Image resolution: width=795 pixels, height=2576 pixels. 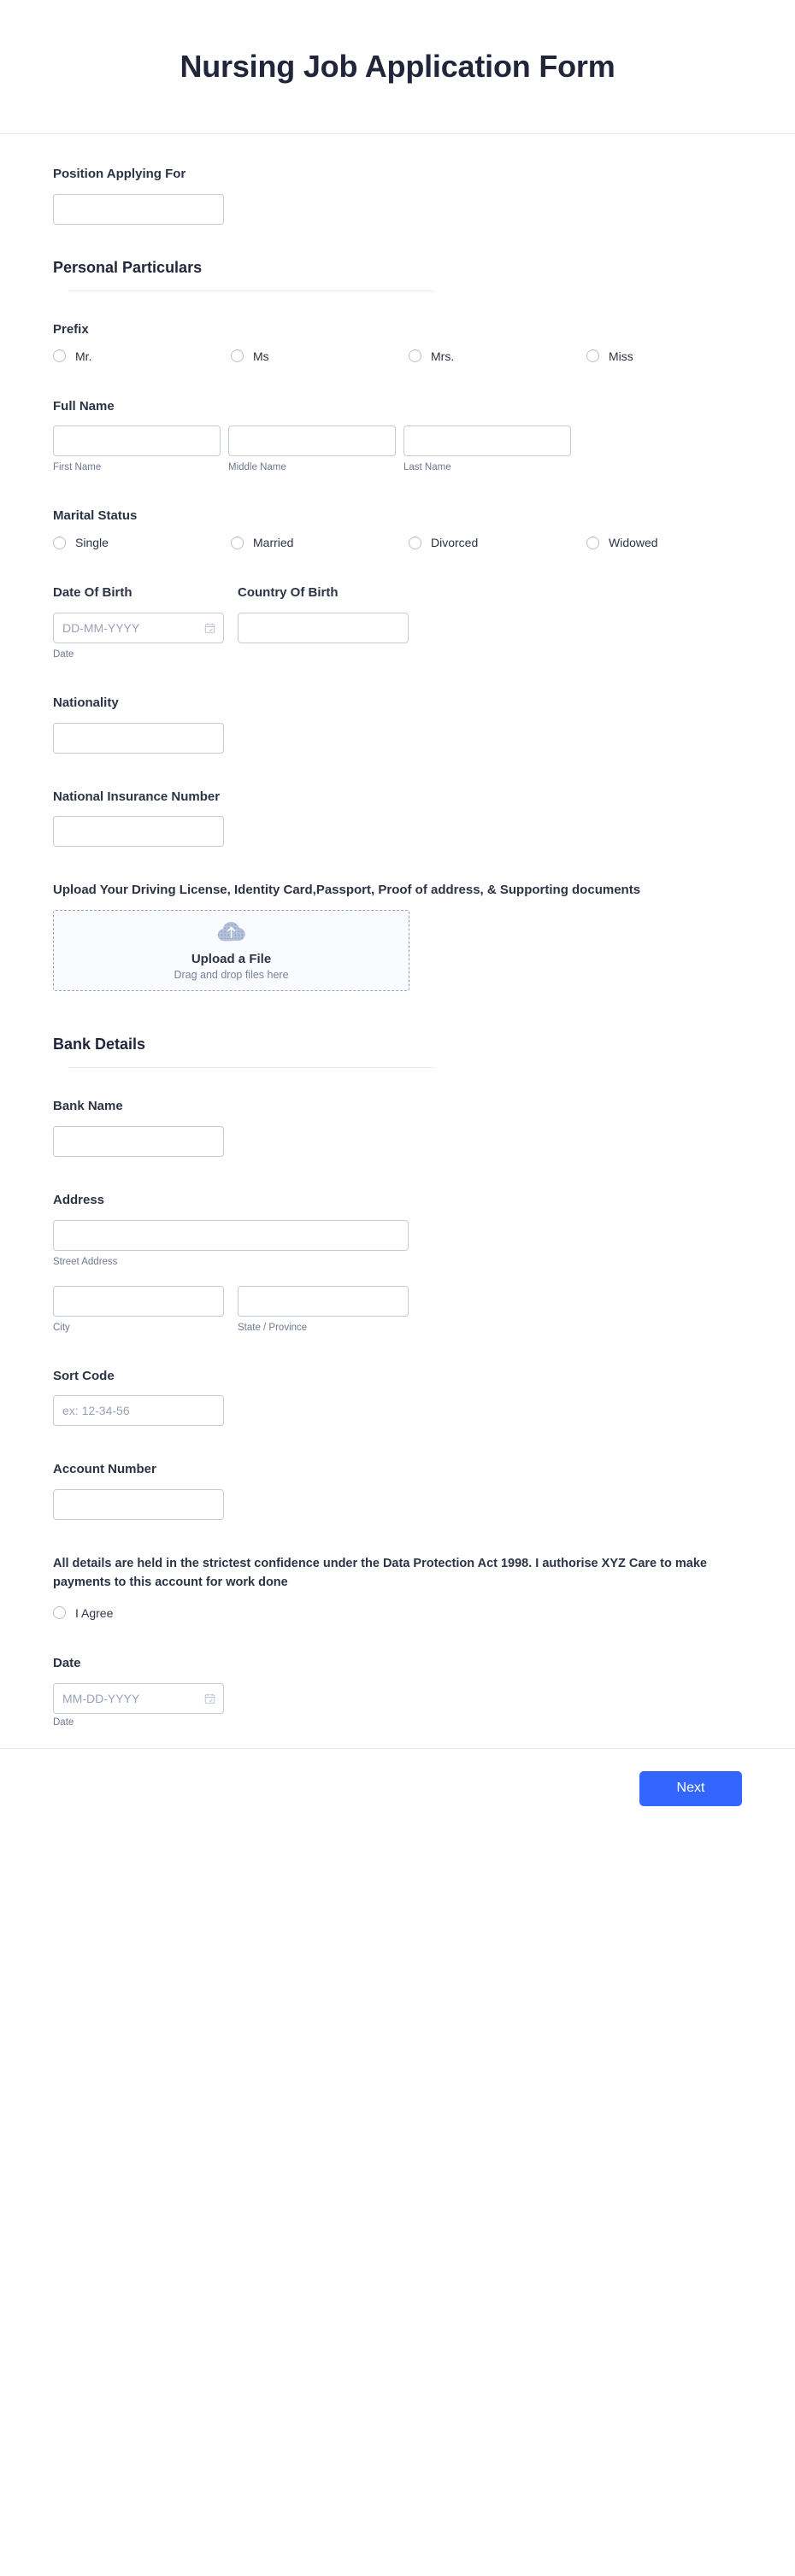 I want to click on first-name-sublabel: First Name, so click(x=77, y=467).